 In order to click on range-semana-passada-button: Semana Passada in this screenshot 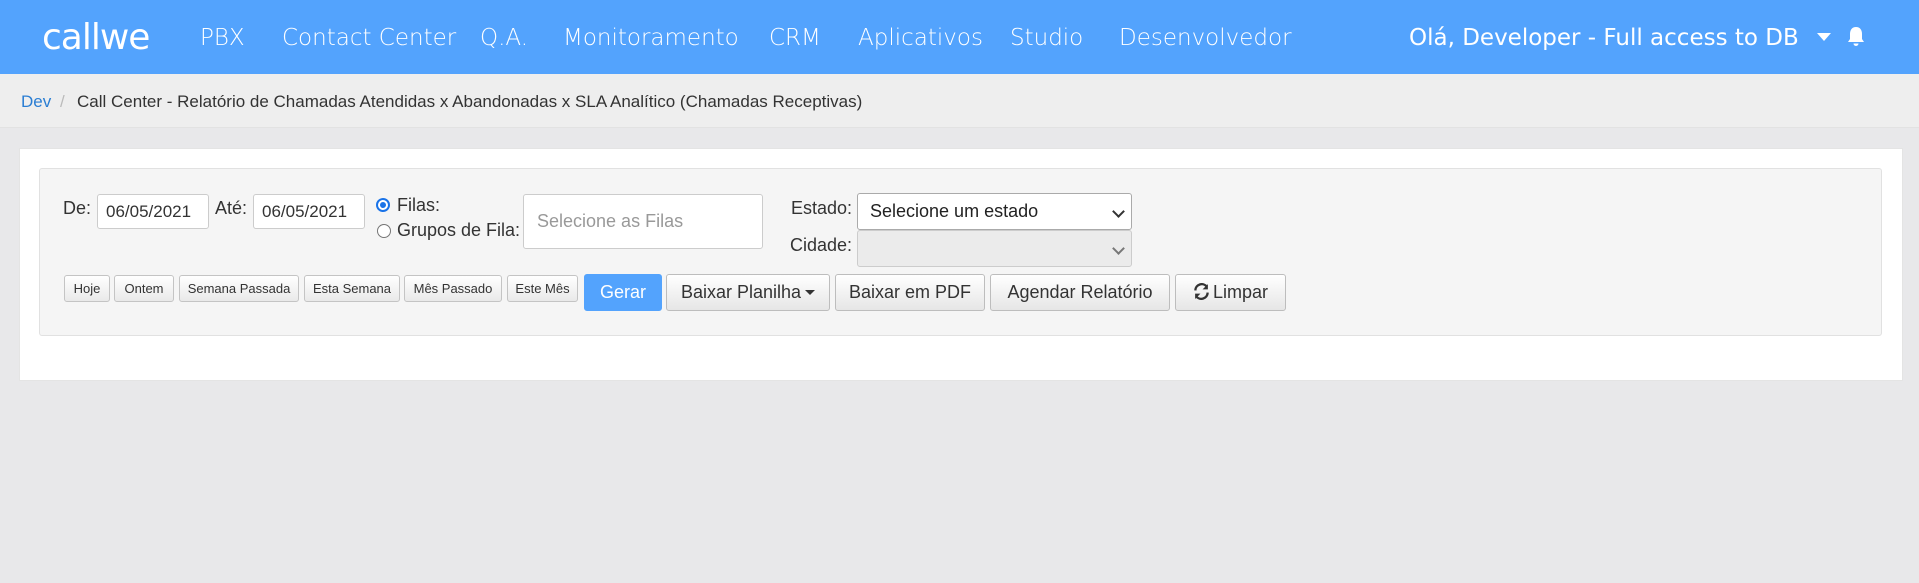, I will do `click(239, 288)`.